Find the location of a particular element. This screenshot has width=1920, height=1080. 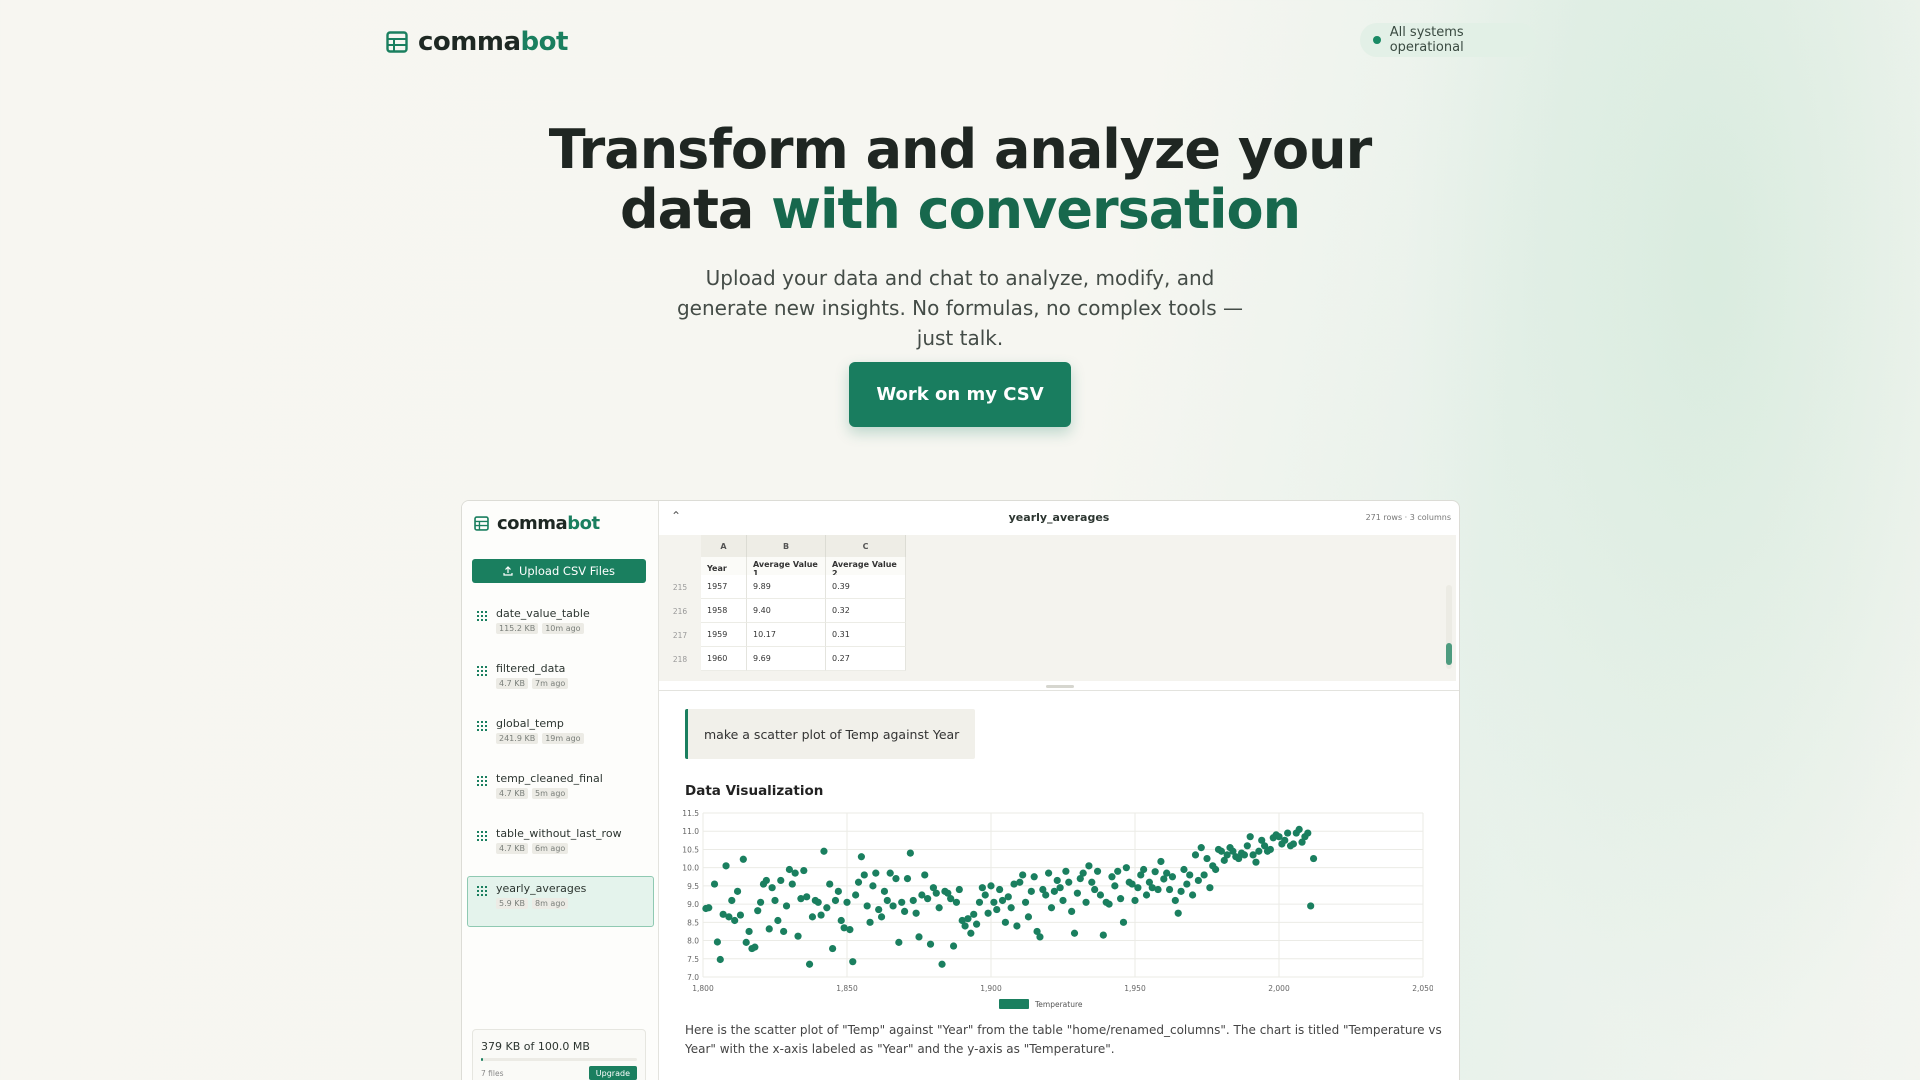

file-item: global_temp 241.9 KB 19m ago is located at coordinates (560, 736).